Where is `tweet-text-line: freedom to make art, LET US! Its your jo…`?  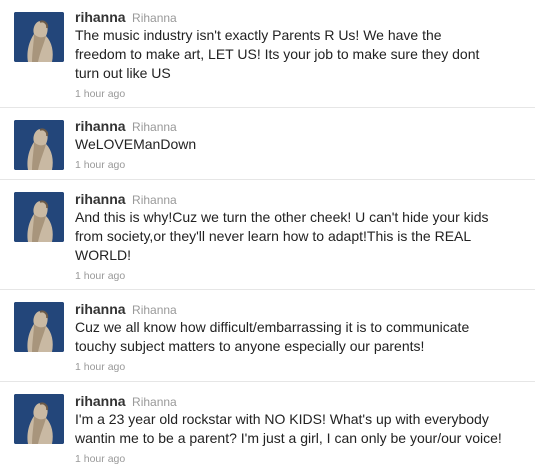 tweet-text-line: freedom to make art, LET US! Its your jo… is located at coordinates (277, 54).